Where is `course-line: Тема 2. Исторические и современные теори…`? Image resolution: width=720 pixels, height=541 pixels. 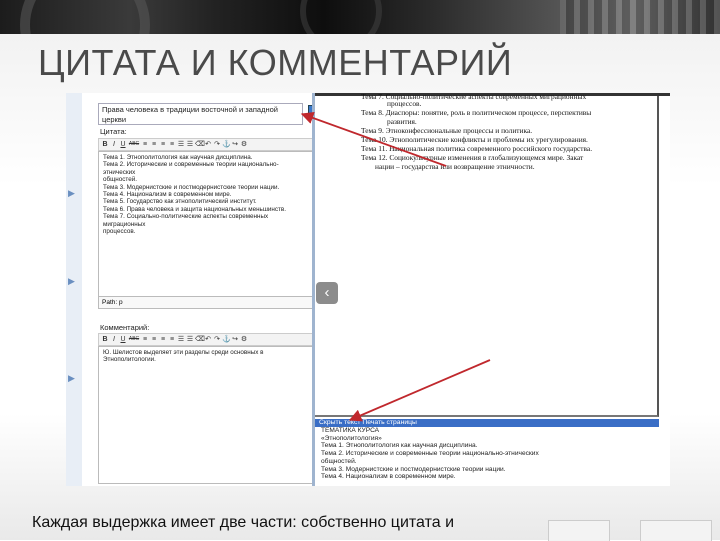 course-line: Тема 2. Исторические и современные теори… is located at coordinates (430, 454).